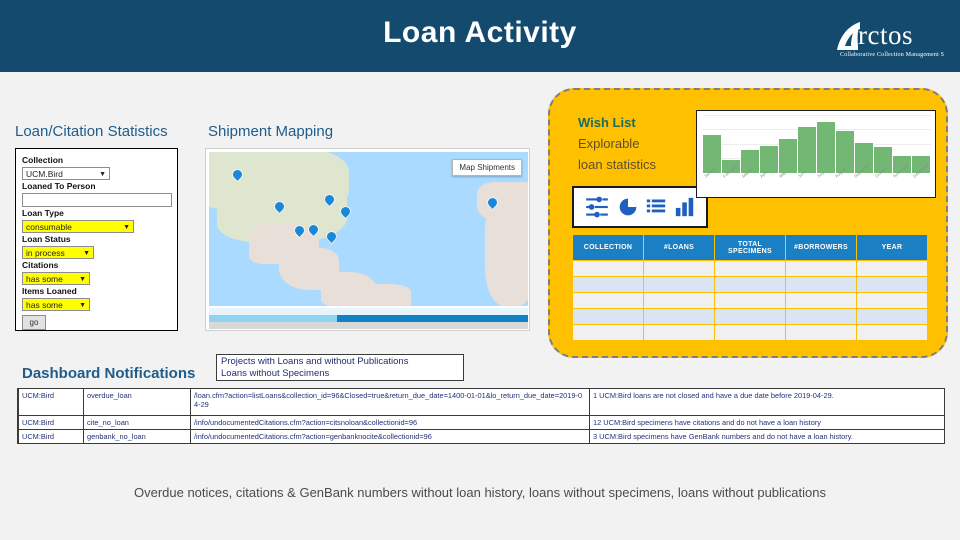 The height and width of the screenshot is (540, 960). I want to click on wish-list-icon-bar, so click(640, 207).